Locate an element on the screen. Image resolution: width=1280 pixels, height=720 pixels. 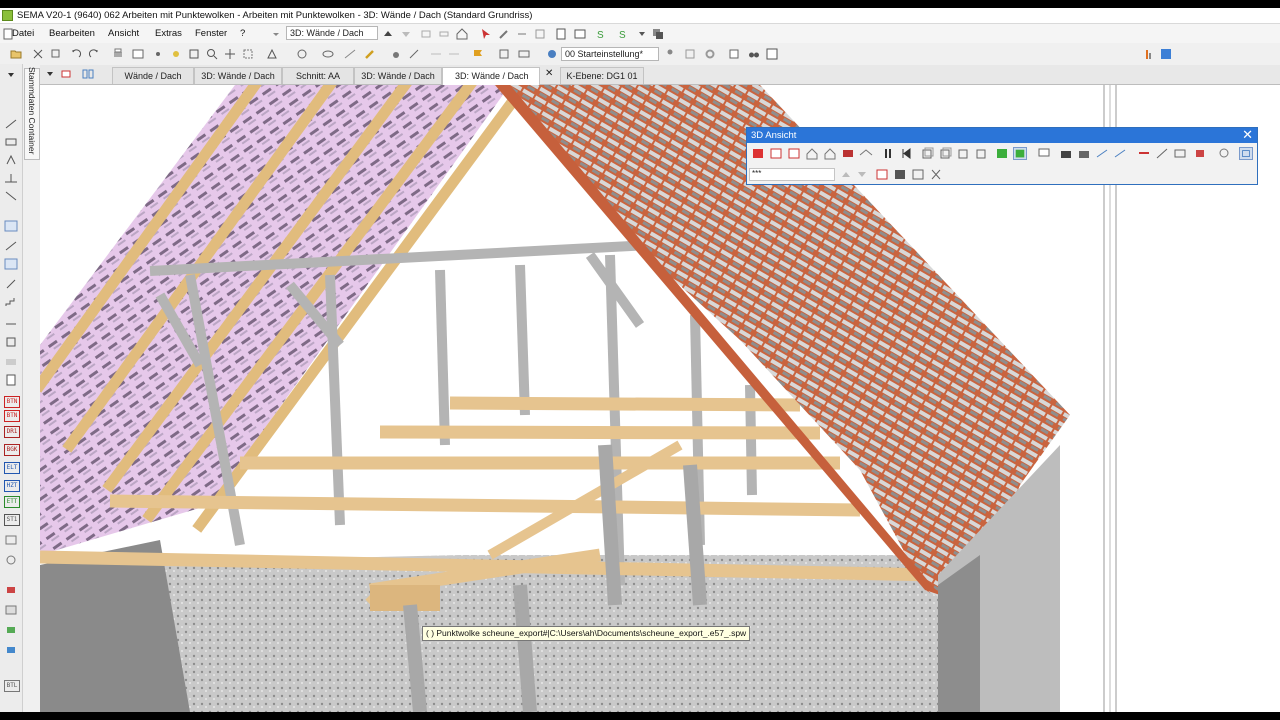
user-icon is located at coordinates (669, 53).